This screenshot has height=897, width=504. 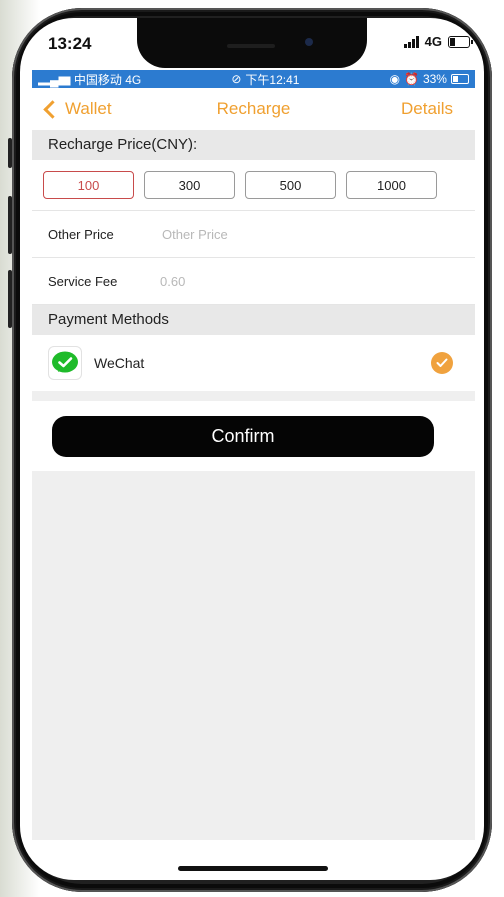 I want to click on inner-status-right: ◉ ⏰ 33%, so click(x=429, y=79).